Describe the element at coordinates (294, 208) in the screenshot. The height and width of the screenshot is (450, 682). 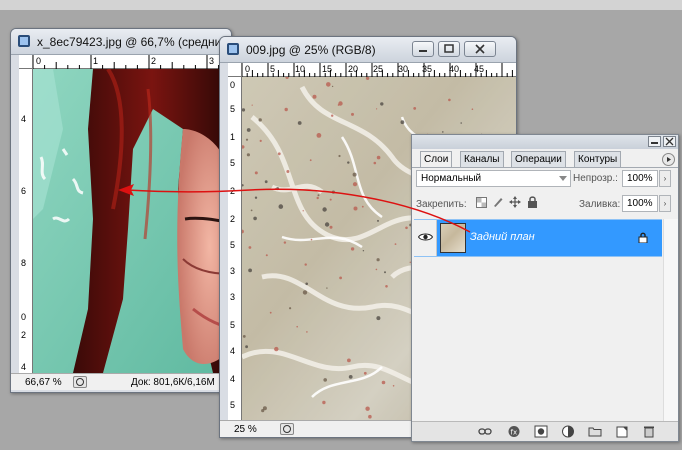
I see `annotation-arrow` at that location.